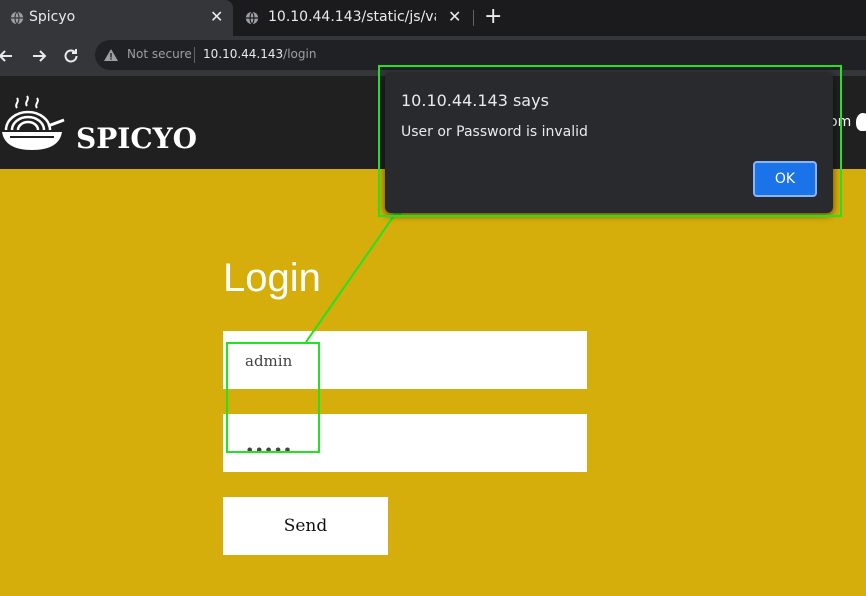 This screenshot has height=596, width=866. What do you see at coordinates (159, 54) in the screenshot?
I see `security-label: Not secure` at bounding box center [159, 54].